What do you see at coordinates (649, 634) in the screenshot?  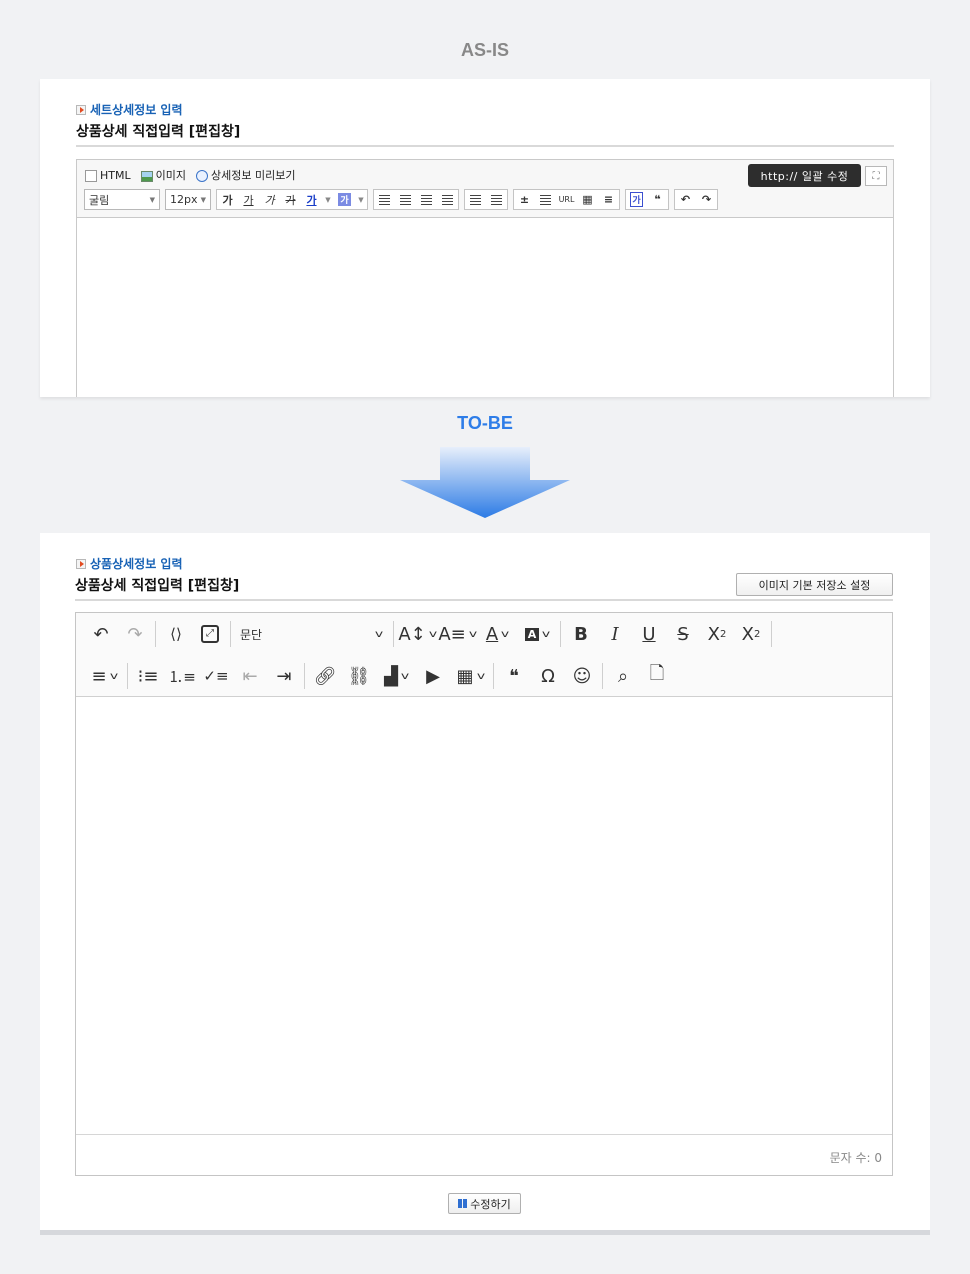 I see `underline-icon: U` at bounding box center [649, 634].